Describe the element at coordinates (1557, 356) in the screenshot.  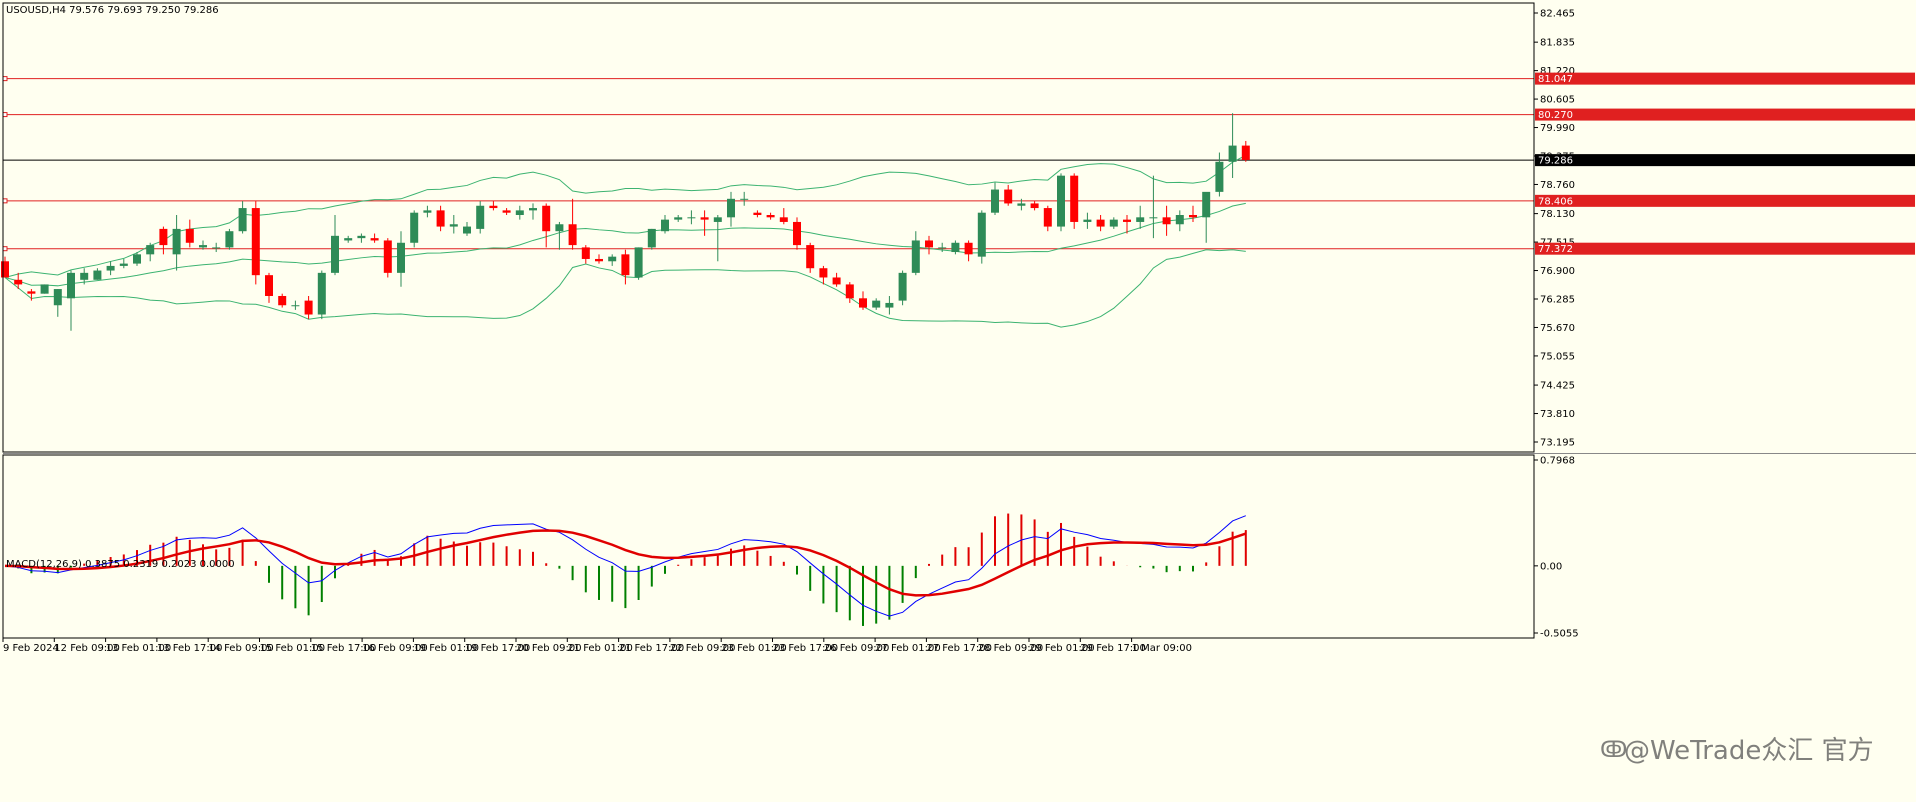
I see `price-tick-label: 75.055` at that location.